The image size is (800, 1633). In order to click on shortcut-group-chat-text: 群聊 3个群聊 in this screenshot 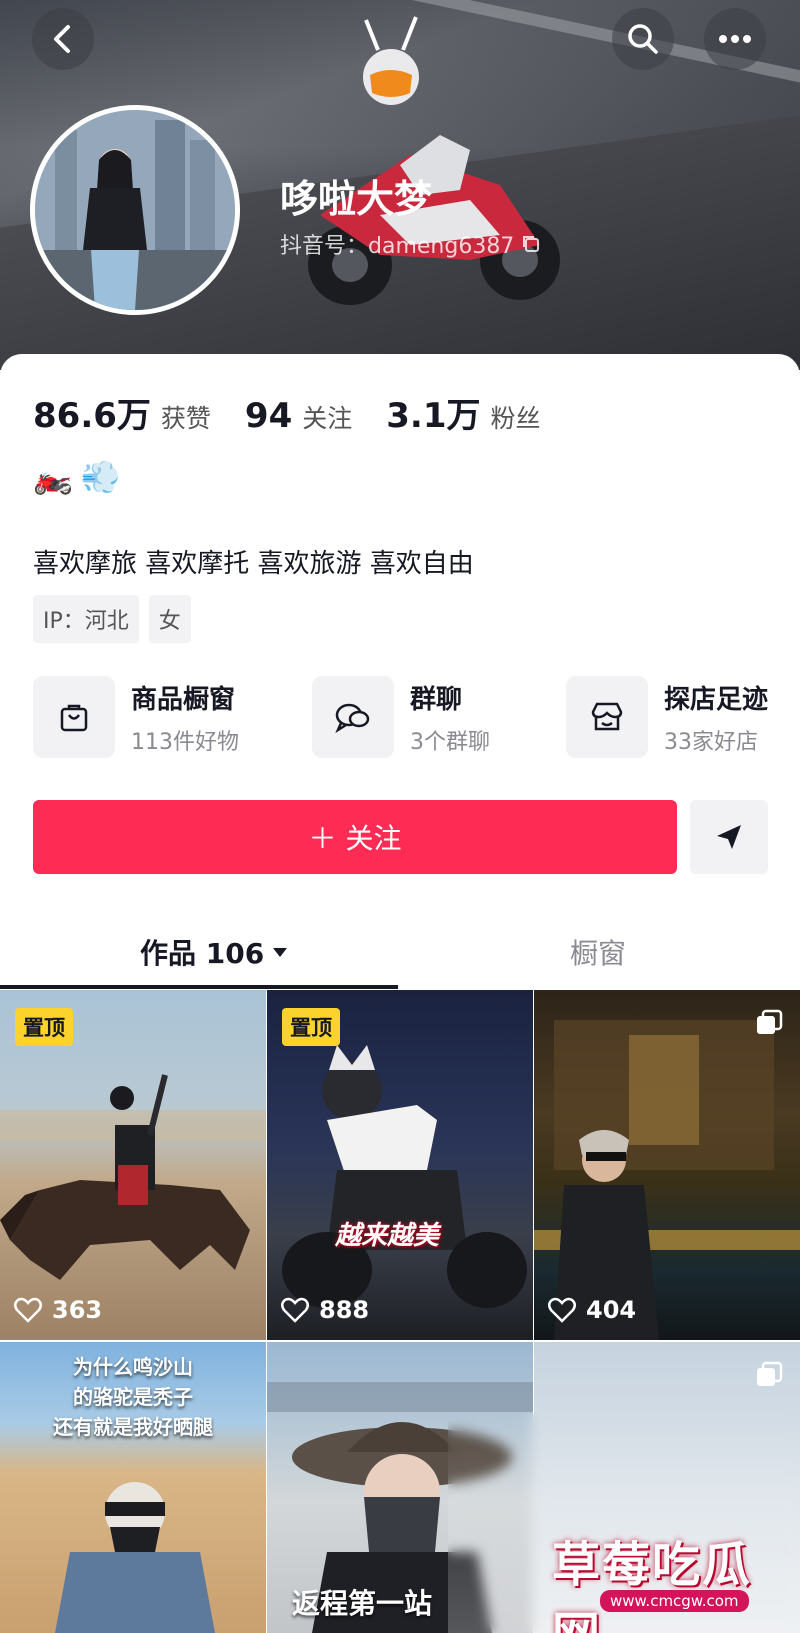, I will do `click(450, 717)`.